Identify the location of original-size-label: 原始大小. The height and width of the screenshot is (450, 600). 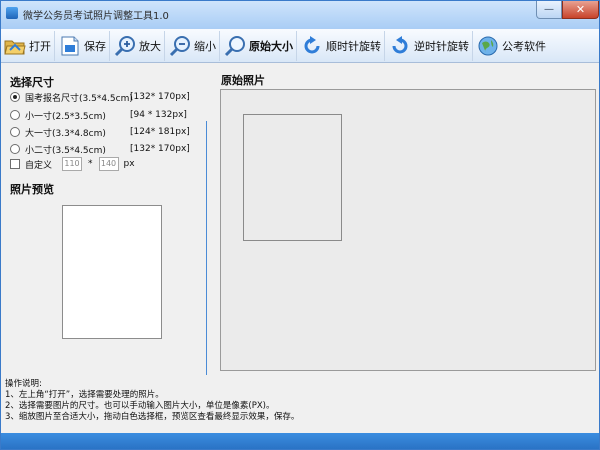
(271, 46).